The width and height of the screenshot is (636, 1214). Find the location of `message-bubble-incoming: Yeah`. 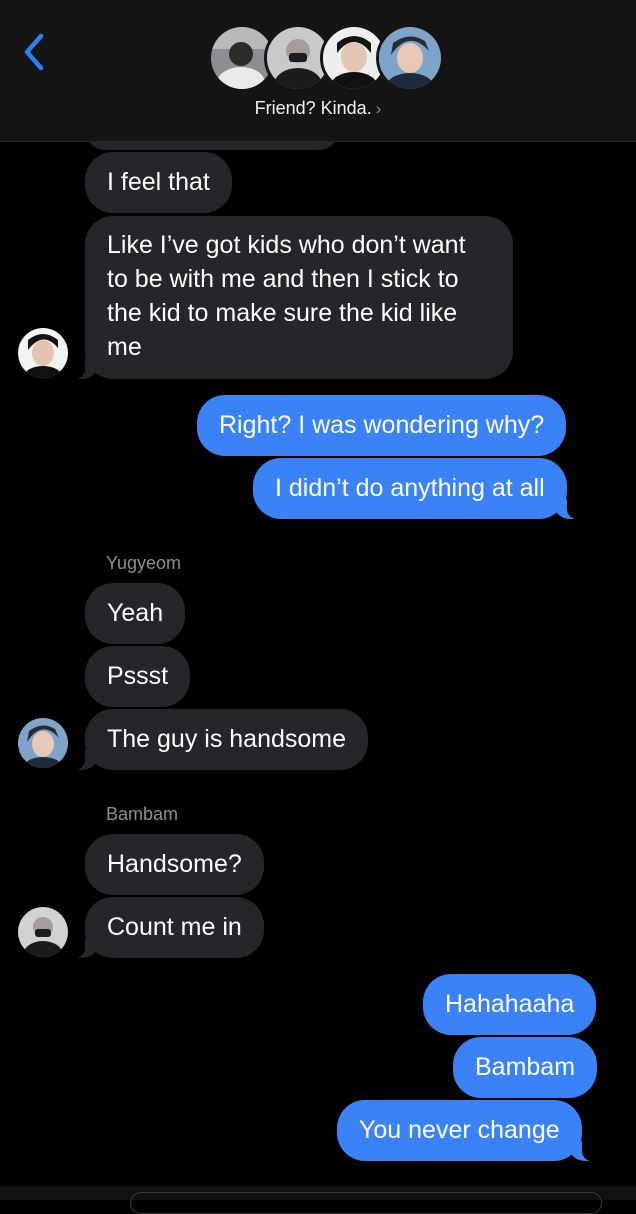

message-bubble-incoming: Yeah is located at coordinates (135, 613).